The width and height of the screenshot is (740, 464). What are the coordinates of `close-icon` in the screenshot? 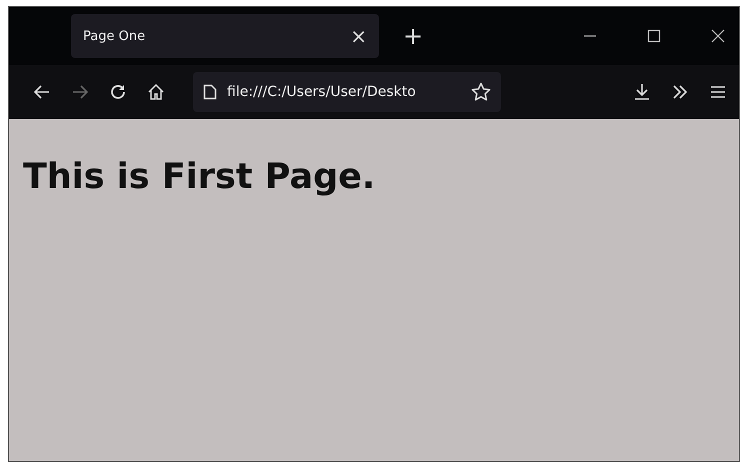 It's located at (718, 36).